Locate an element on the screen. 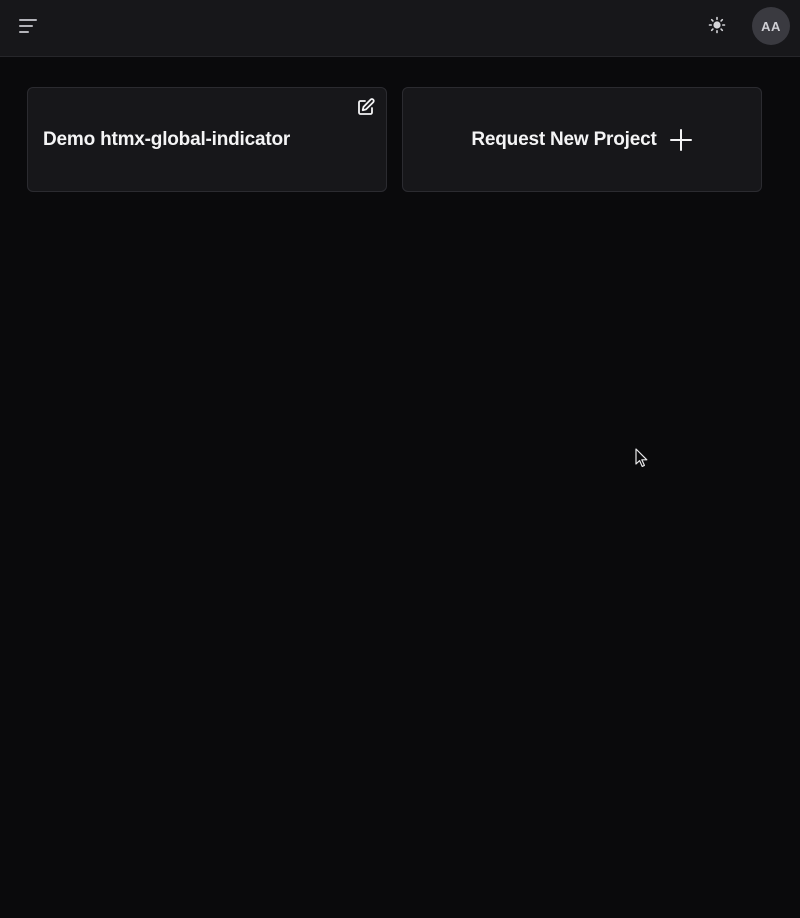 This screenshot has width=800, height=918. request-new-project-label: Request New Project is located at coordinates (564, 139).